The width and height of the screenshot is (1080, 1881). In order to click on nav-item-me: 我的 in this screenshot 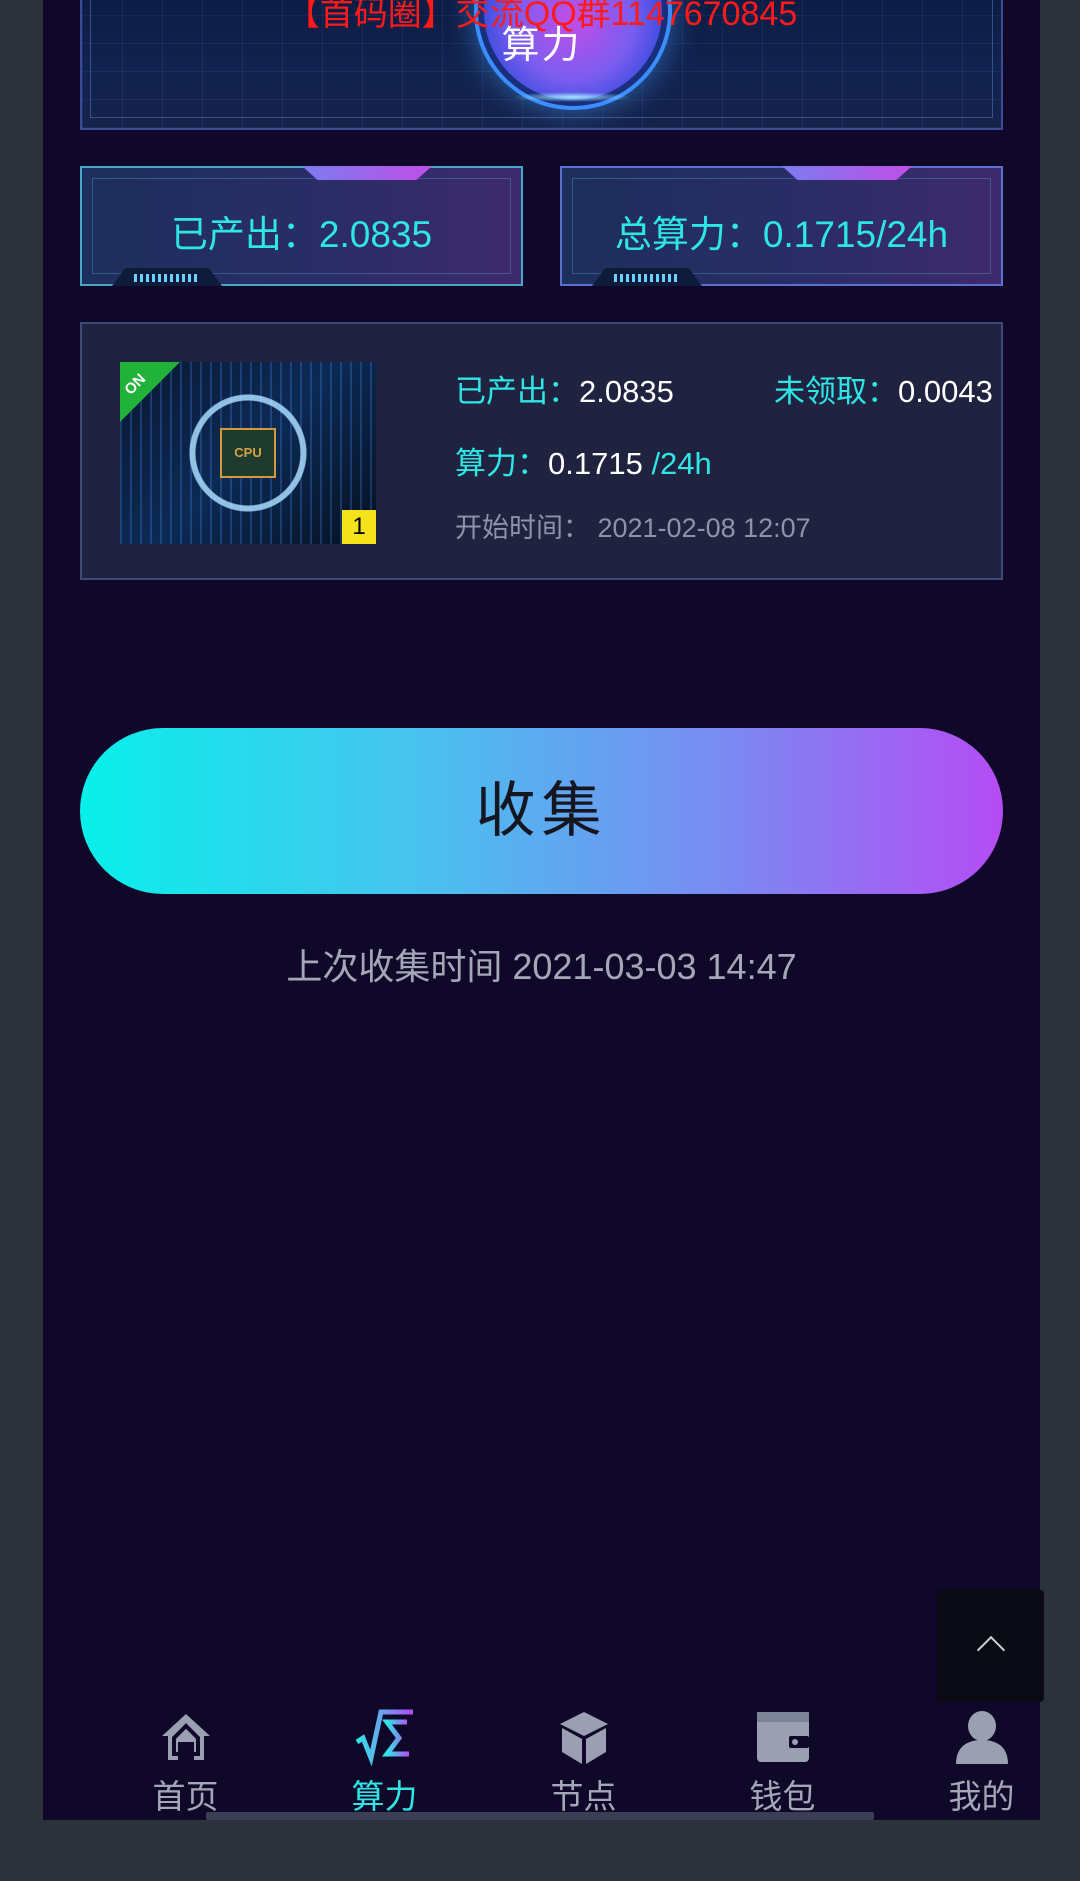, I will do `click(961, 1753)`.